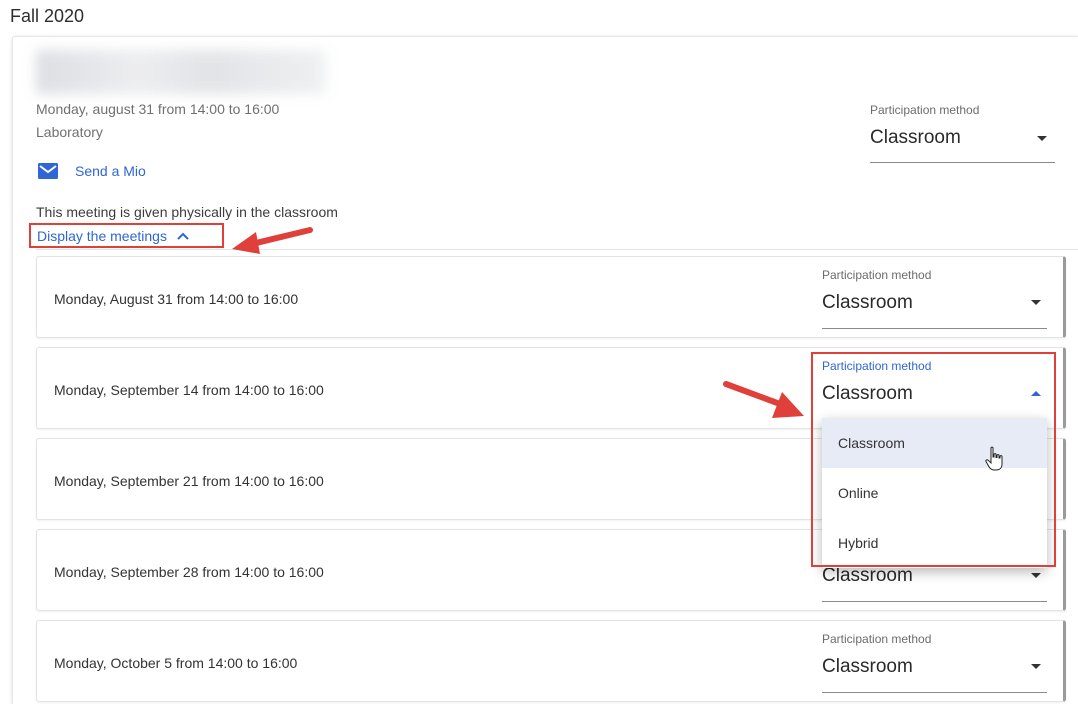 This screenshot has width=1078, height=704. I want to click on term-title: Fall 2020, so click(47, 16).